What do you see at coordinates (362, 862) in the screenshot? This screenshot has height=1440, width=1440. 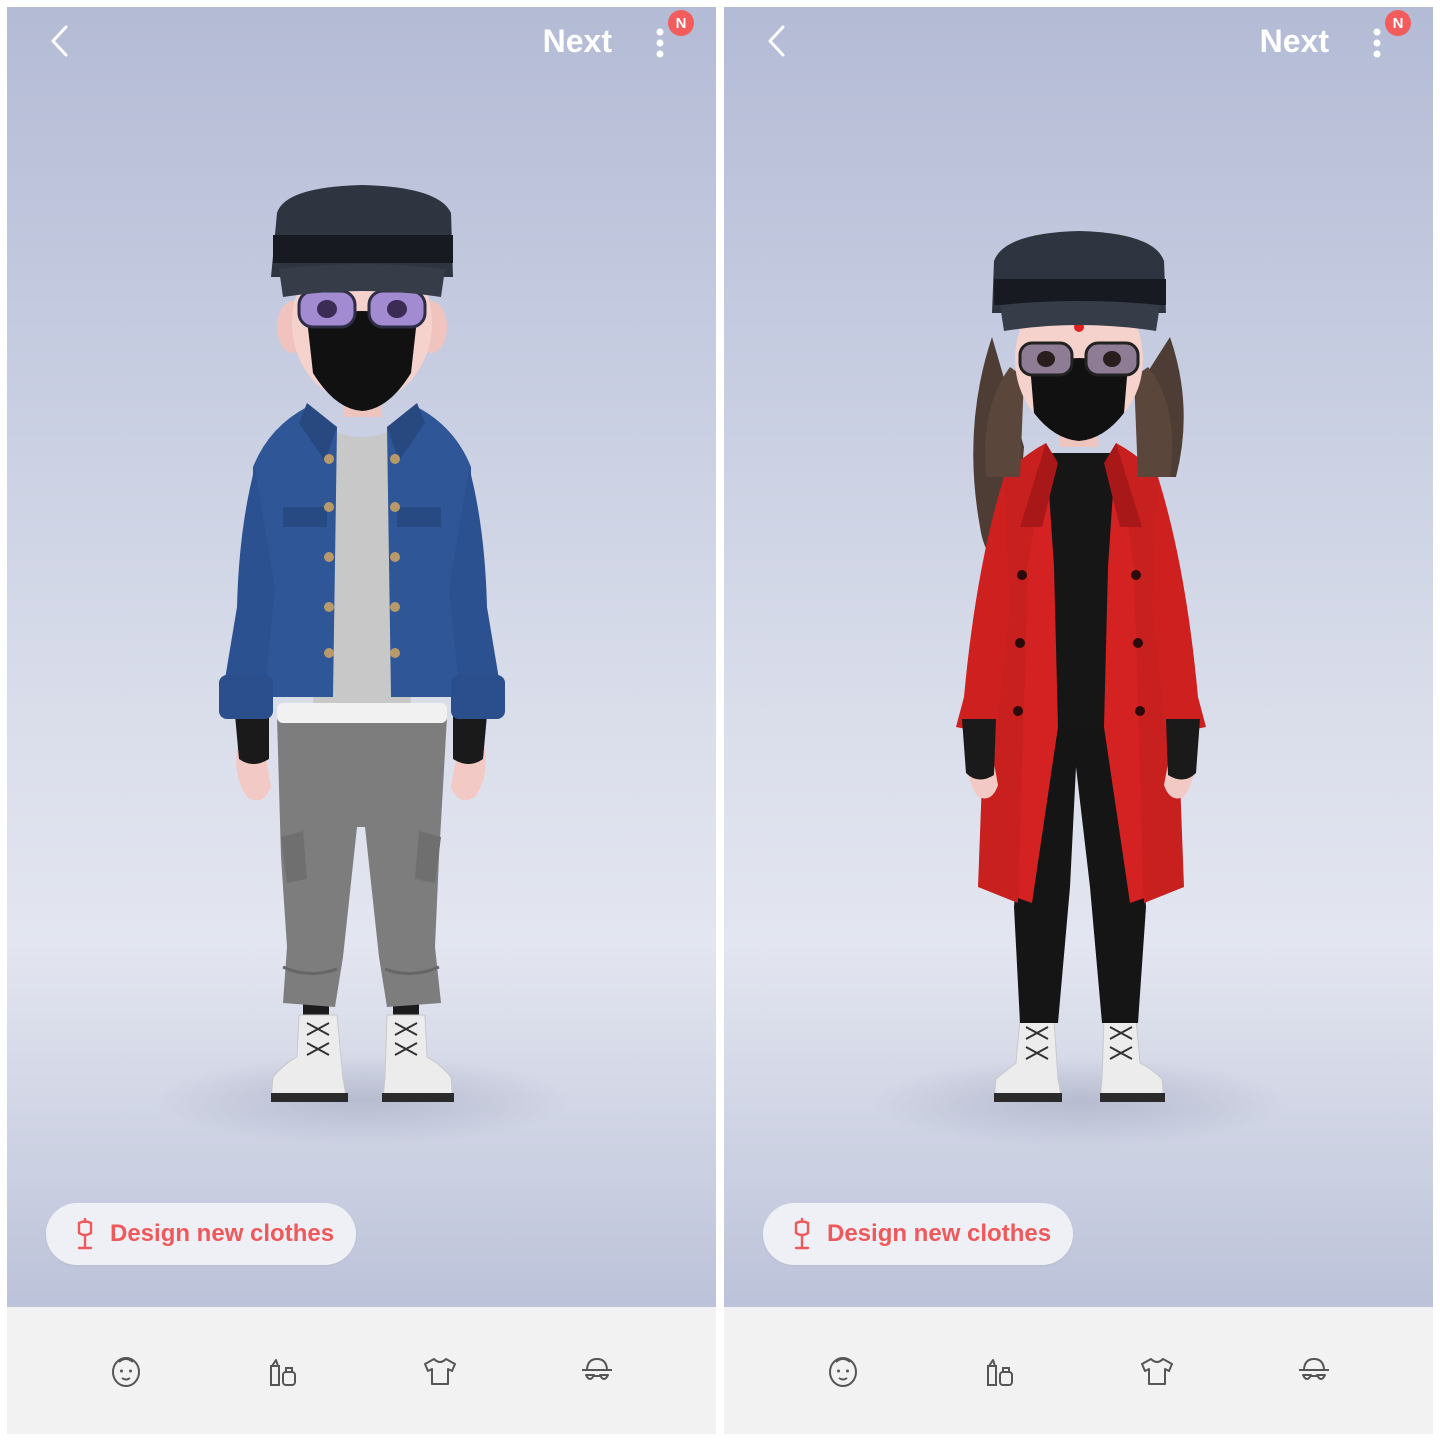 I see `cargo-pants` at bounding box center [362, 862].